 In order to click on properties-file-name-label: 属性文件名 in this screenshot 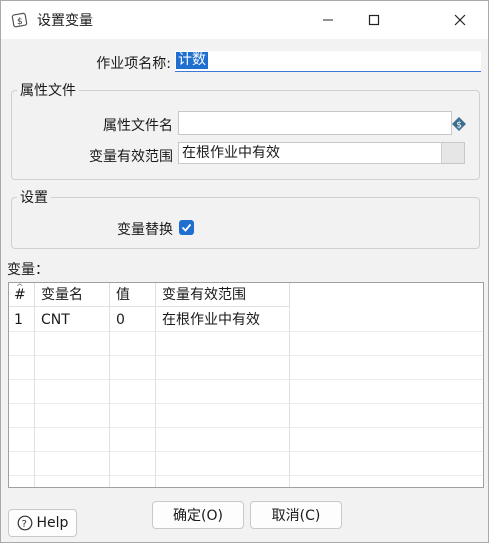, I will do `click(138, 126)`.